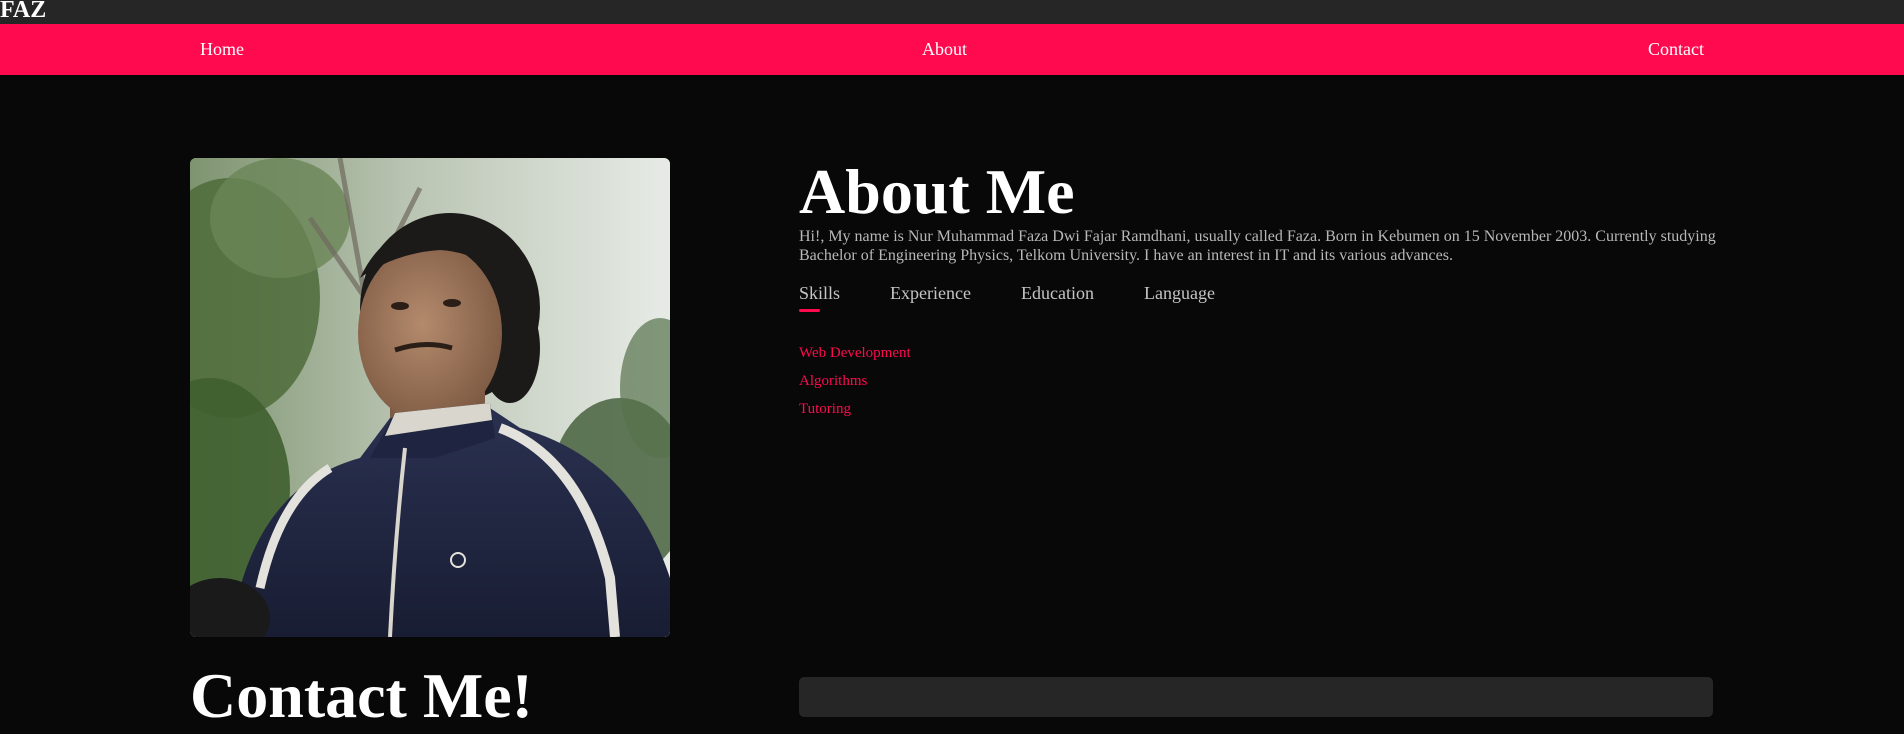  Describe the element at coordinates (944, 49) in the screenshot. I see `nav-about-link: About` at that location.